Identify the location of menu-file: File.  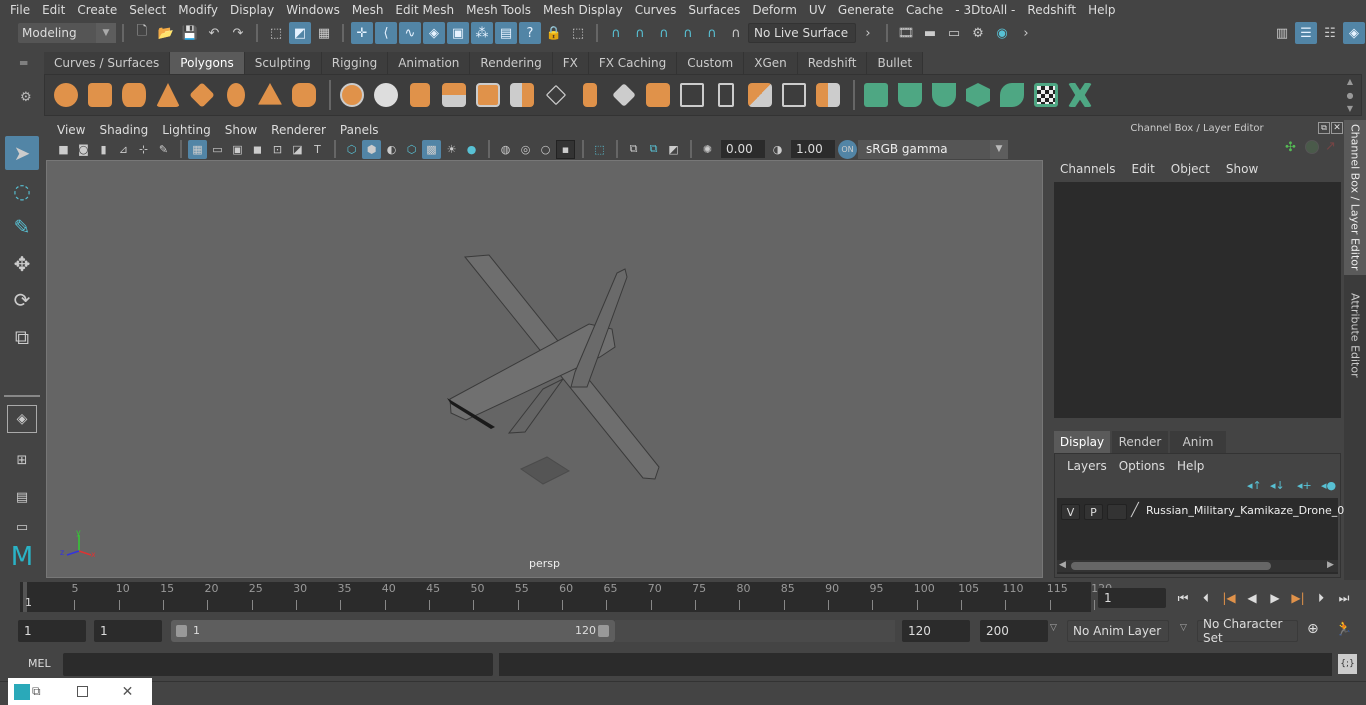
(20, 10).